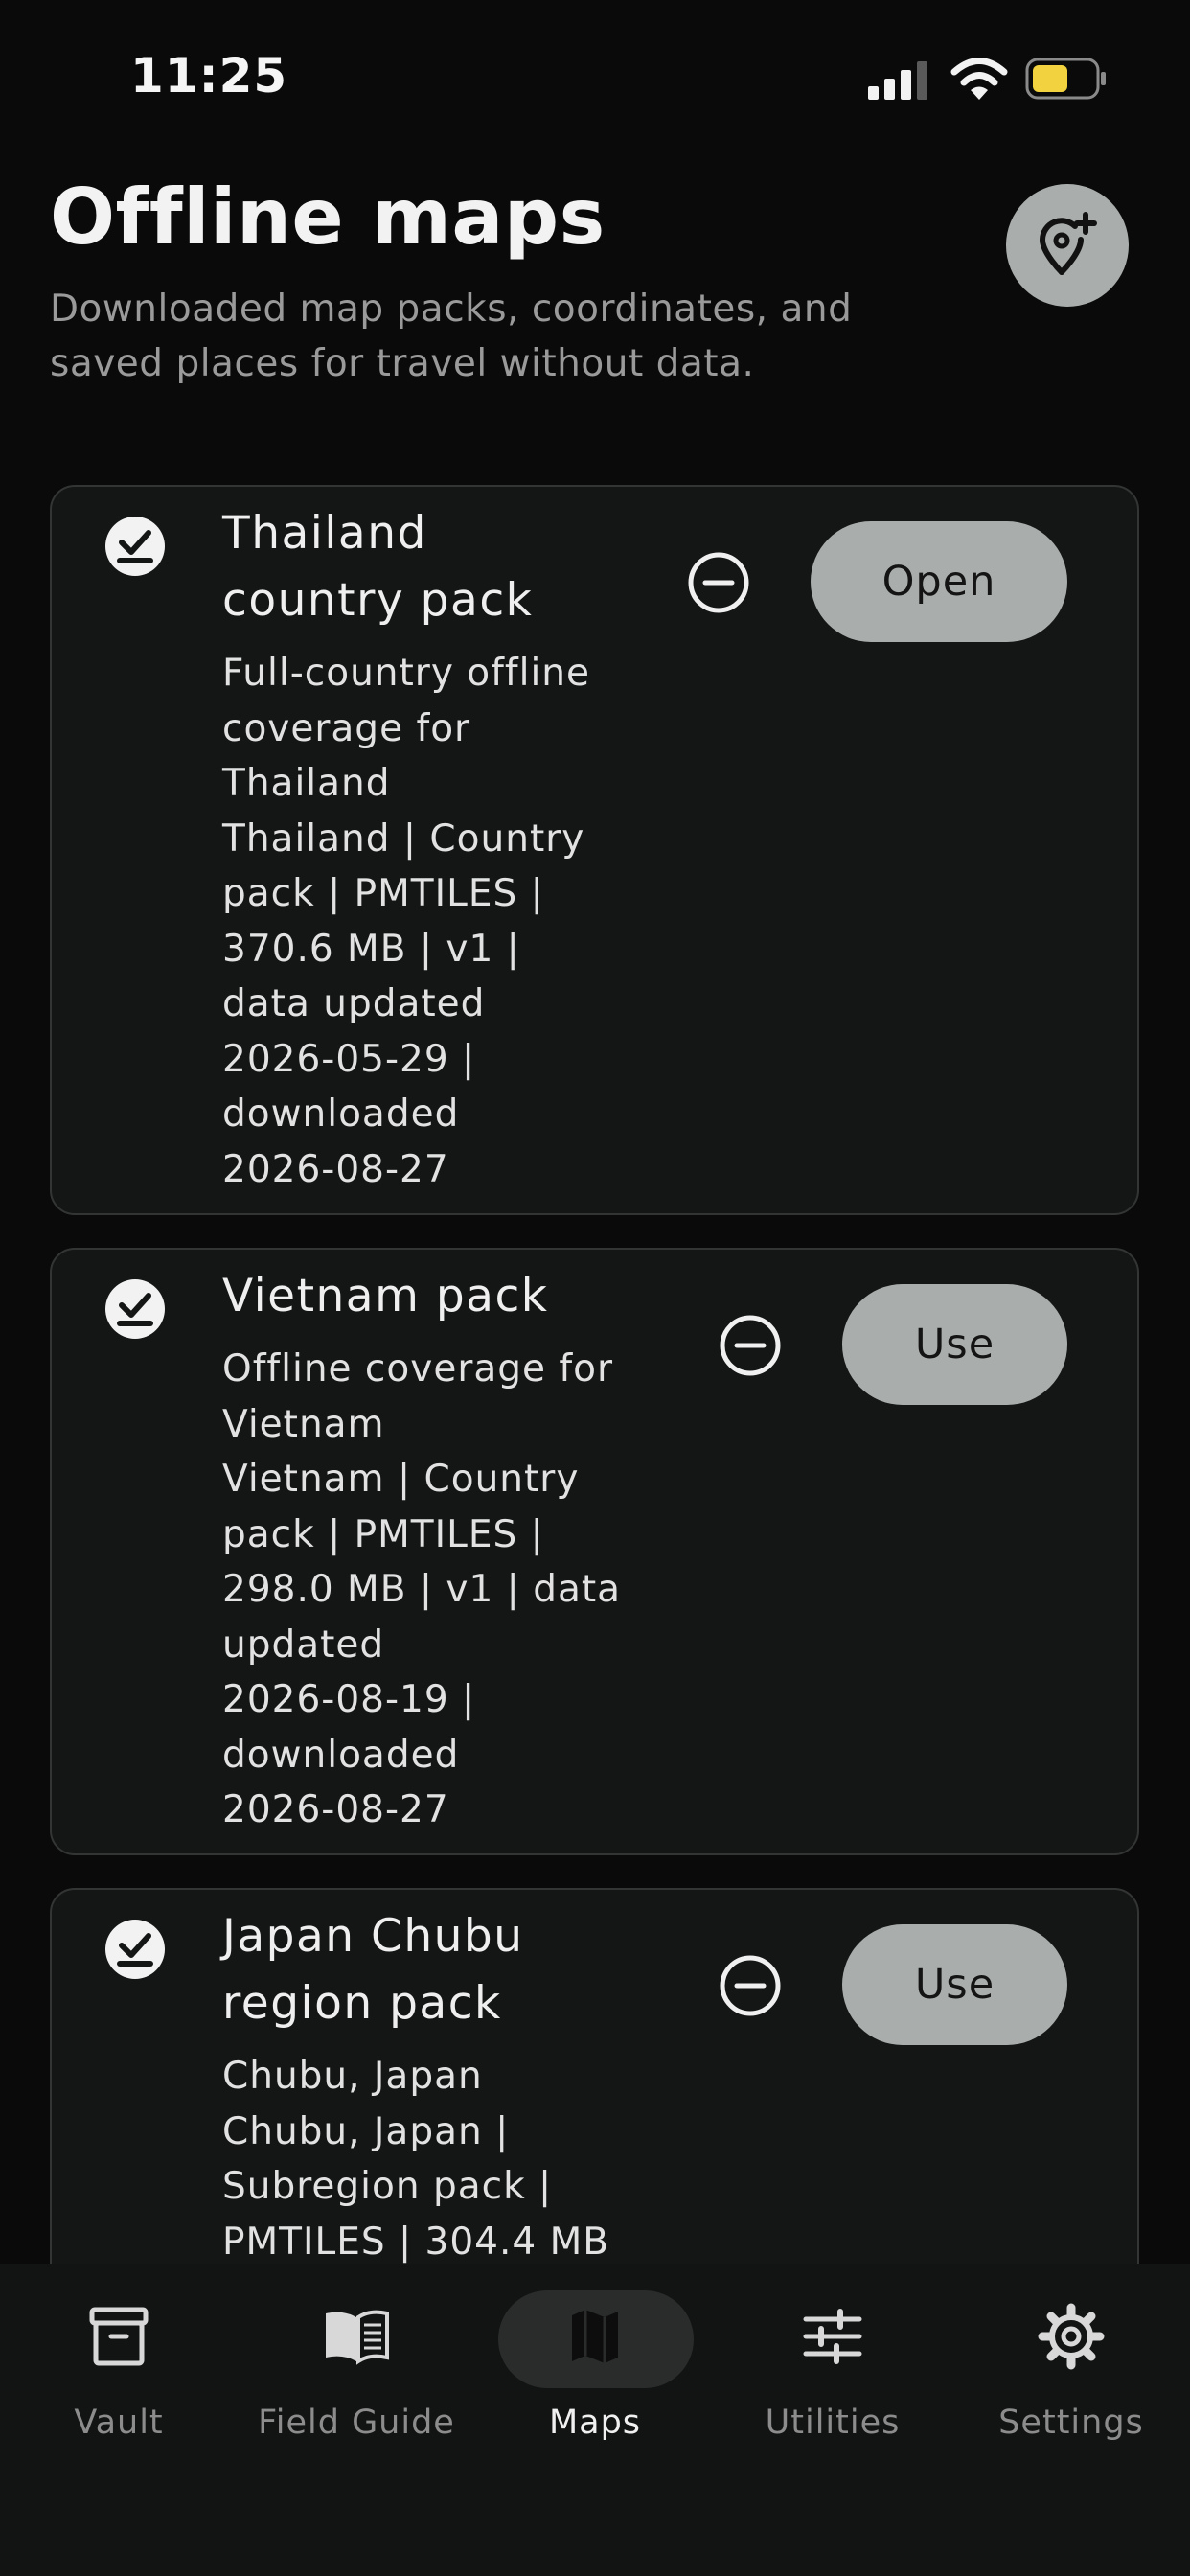  What do you see at coordinates (418, 1369) in the screenshot?
I see `pack-desc-line: Offline coverage for` at bounding box center [418, 1369].